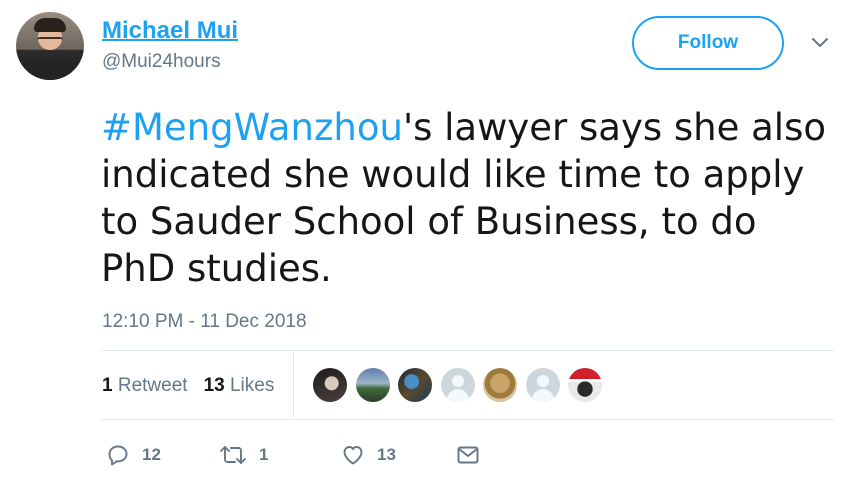 Image resolution: width=865 pixels, height=484 pixels. I want to click on author-handle: @Mui24hours, so click(161, 62).